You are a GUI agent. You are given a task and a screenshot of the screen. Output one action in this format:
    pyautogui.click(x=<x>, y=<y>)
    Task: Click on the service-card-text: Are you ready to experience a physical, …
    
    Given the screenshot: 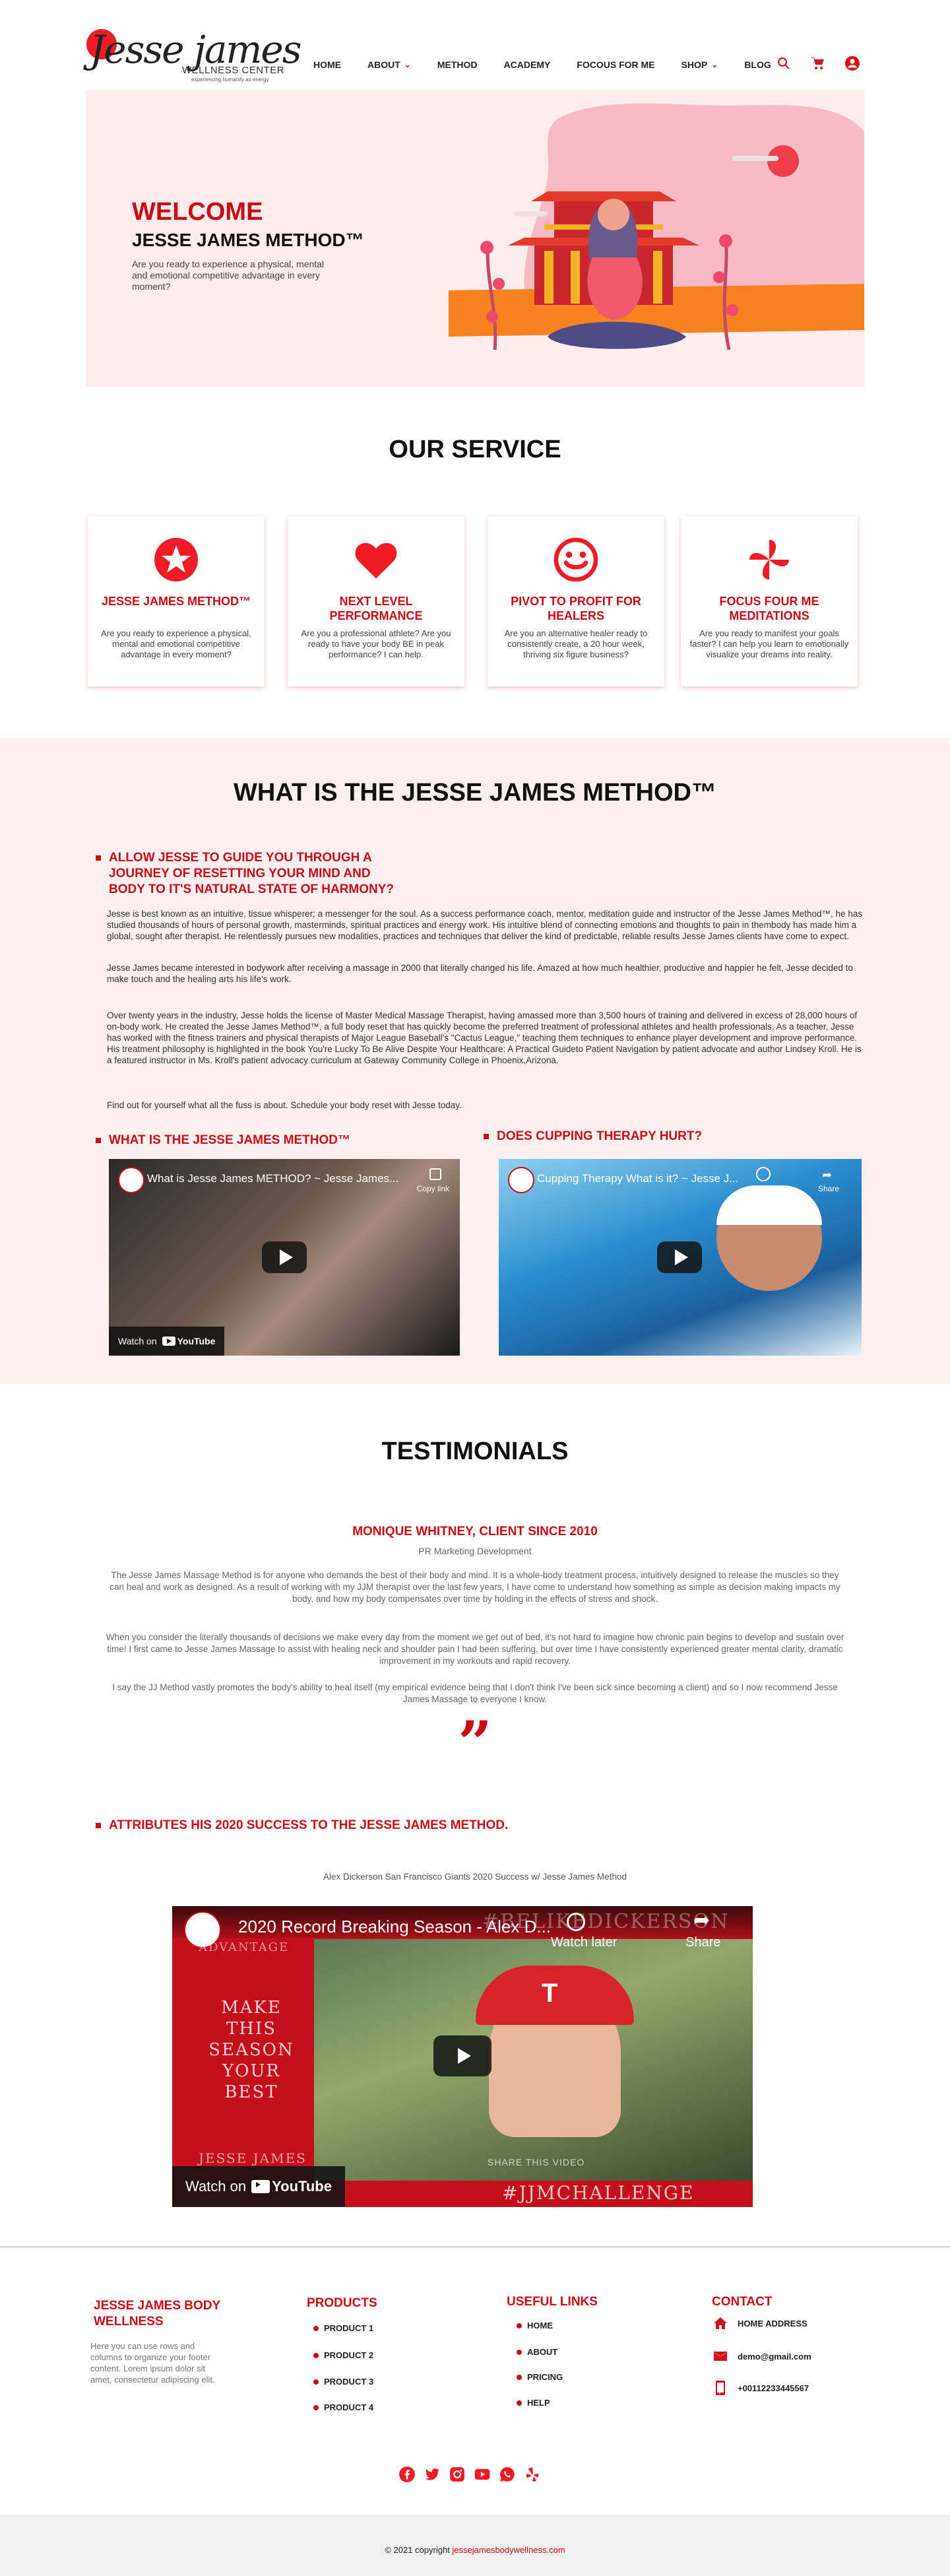 What is the action you would take?
    pyautogui.click(x=176, y=643)
    